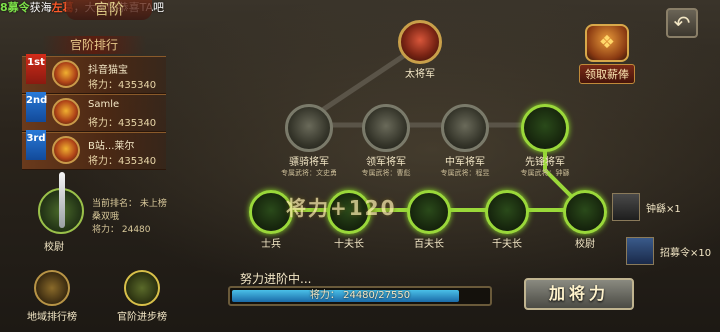  Describe the element at coordinates (686, 253) in the screenshot. I see `reward-text: 招募令×10` at that location.